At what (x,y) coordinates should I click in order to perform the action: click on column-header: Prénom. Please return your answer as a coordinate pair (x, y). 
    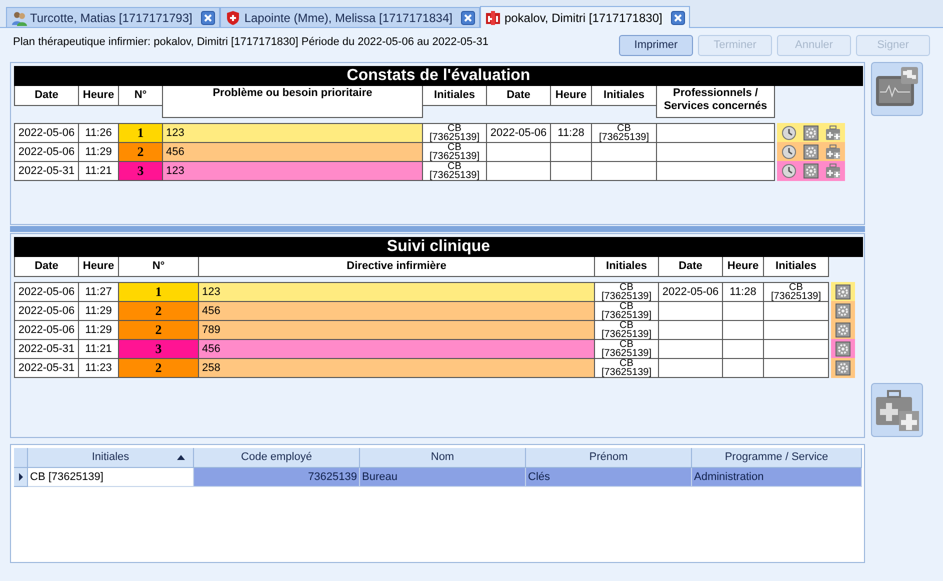
    Looking at the image, I should click on (609, 458).